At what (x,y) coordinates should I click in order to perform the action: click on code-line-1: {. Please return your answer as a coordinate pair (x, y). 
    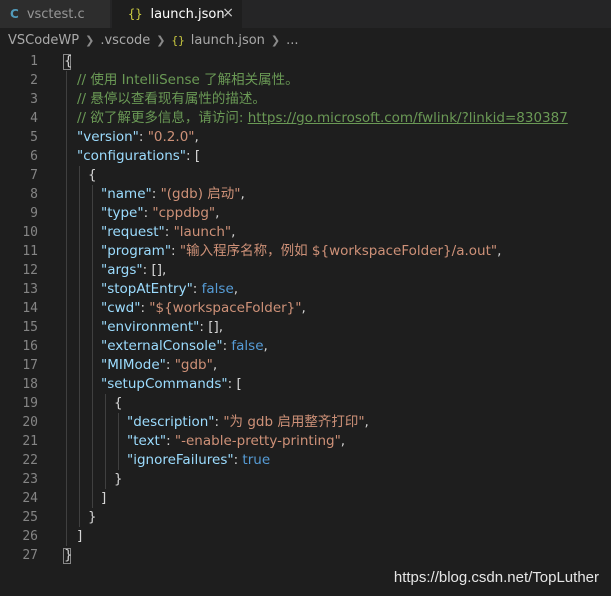
    Looking at the image, I should click on (68, 61).